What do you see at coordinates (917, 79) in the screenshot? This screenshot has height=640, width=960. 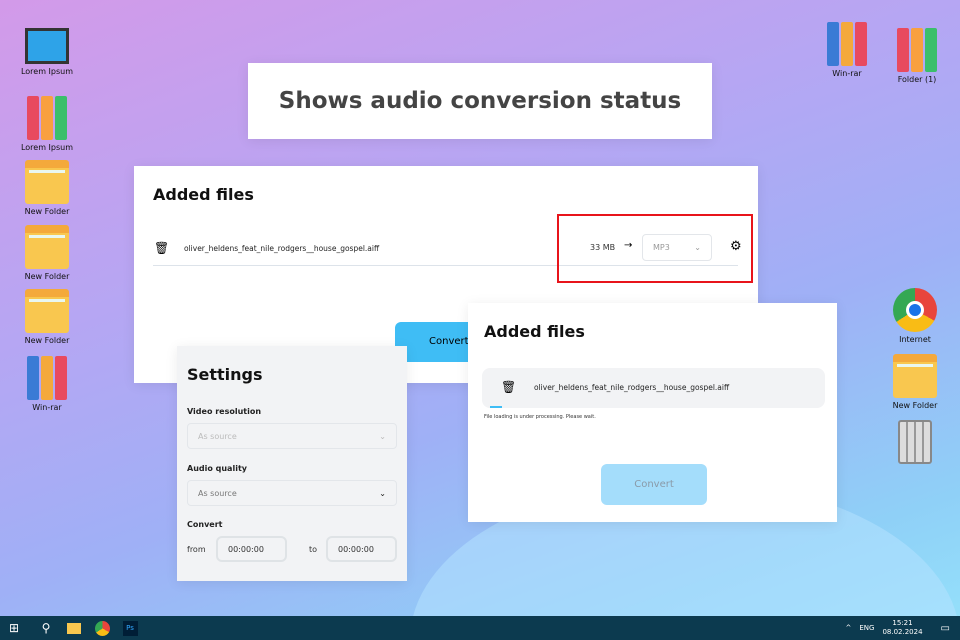 I see `desktop-icon-label: Folder (1)` at bounding box center [917, 79].